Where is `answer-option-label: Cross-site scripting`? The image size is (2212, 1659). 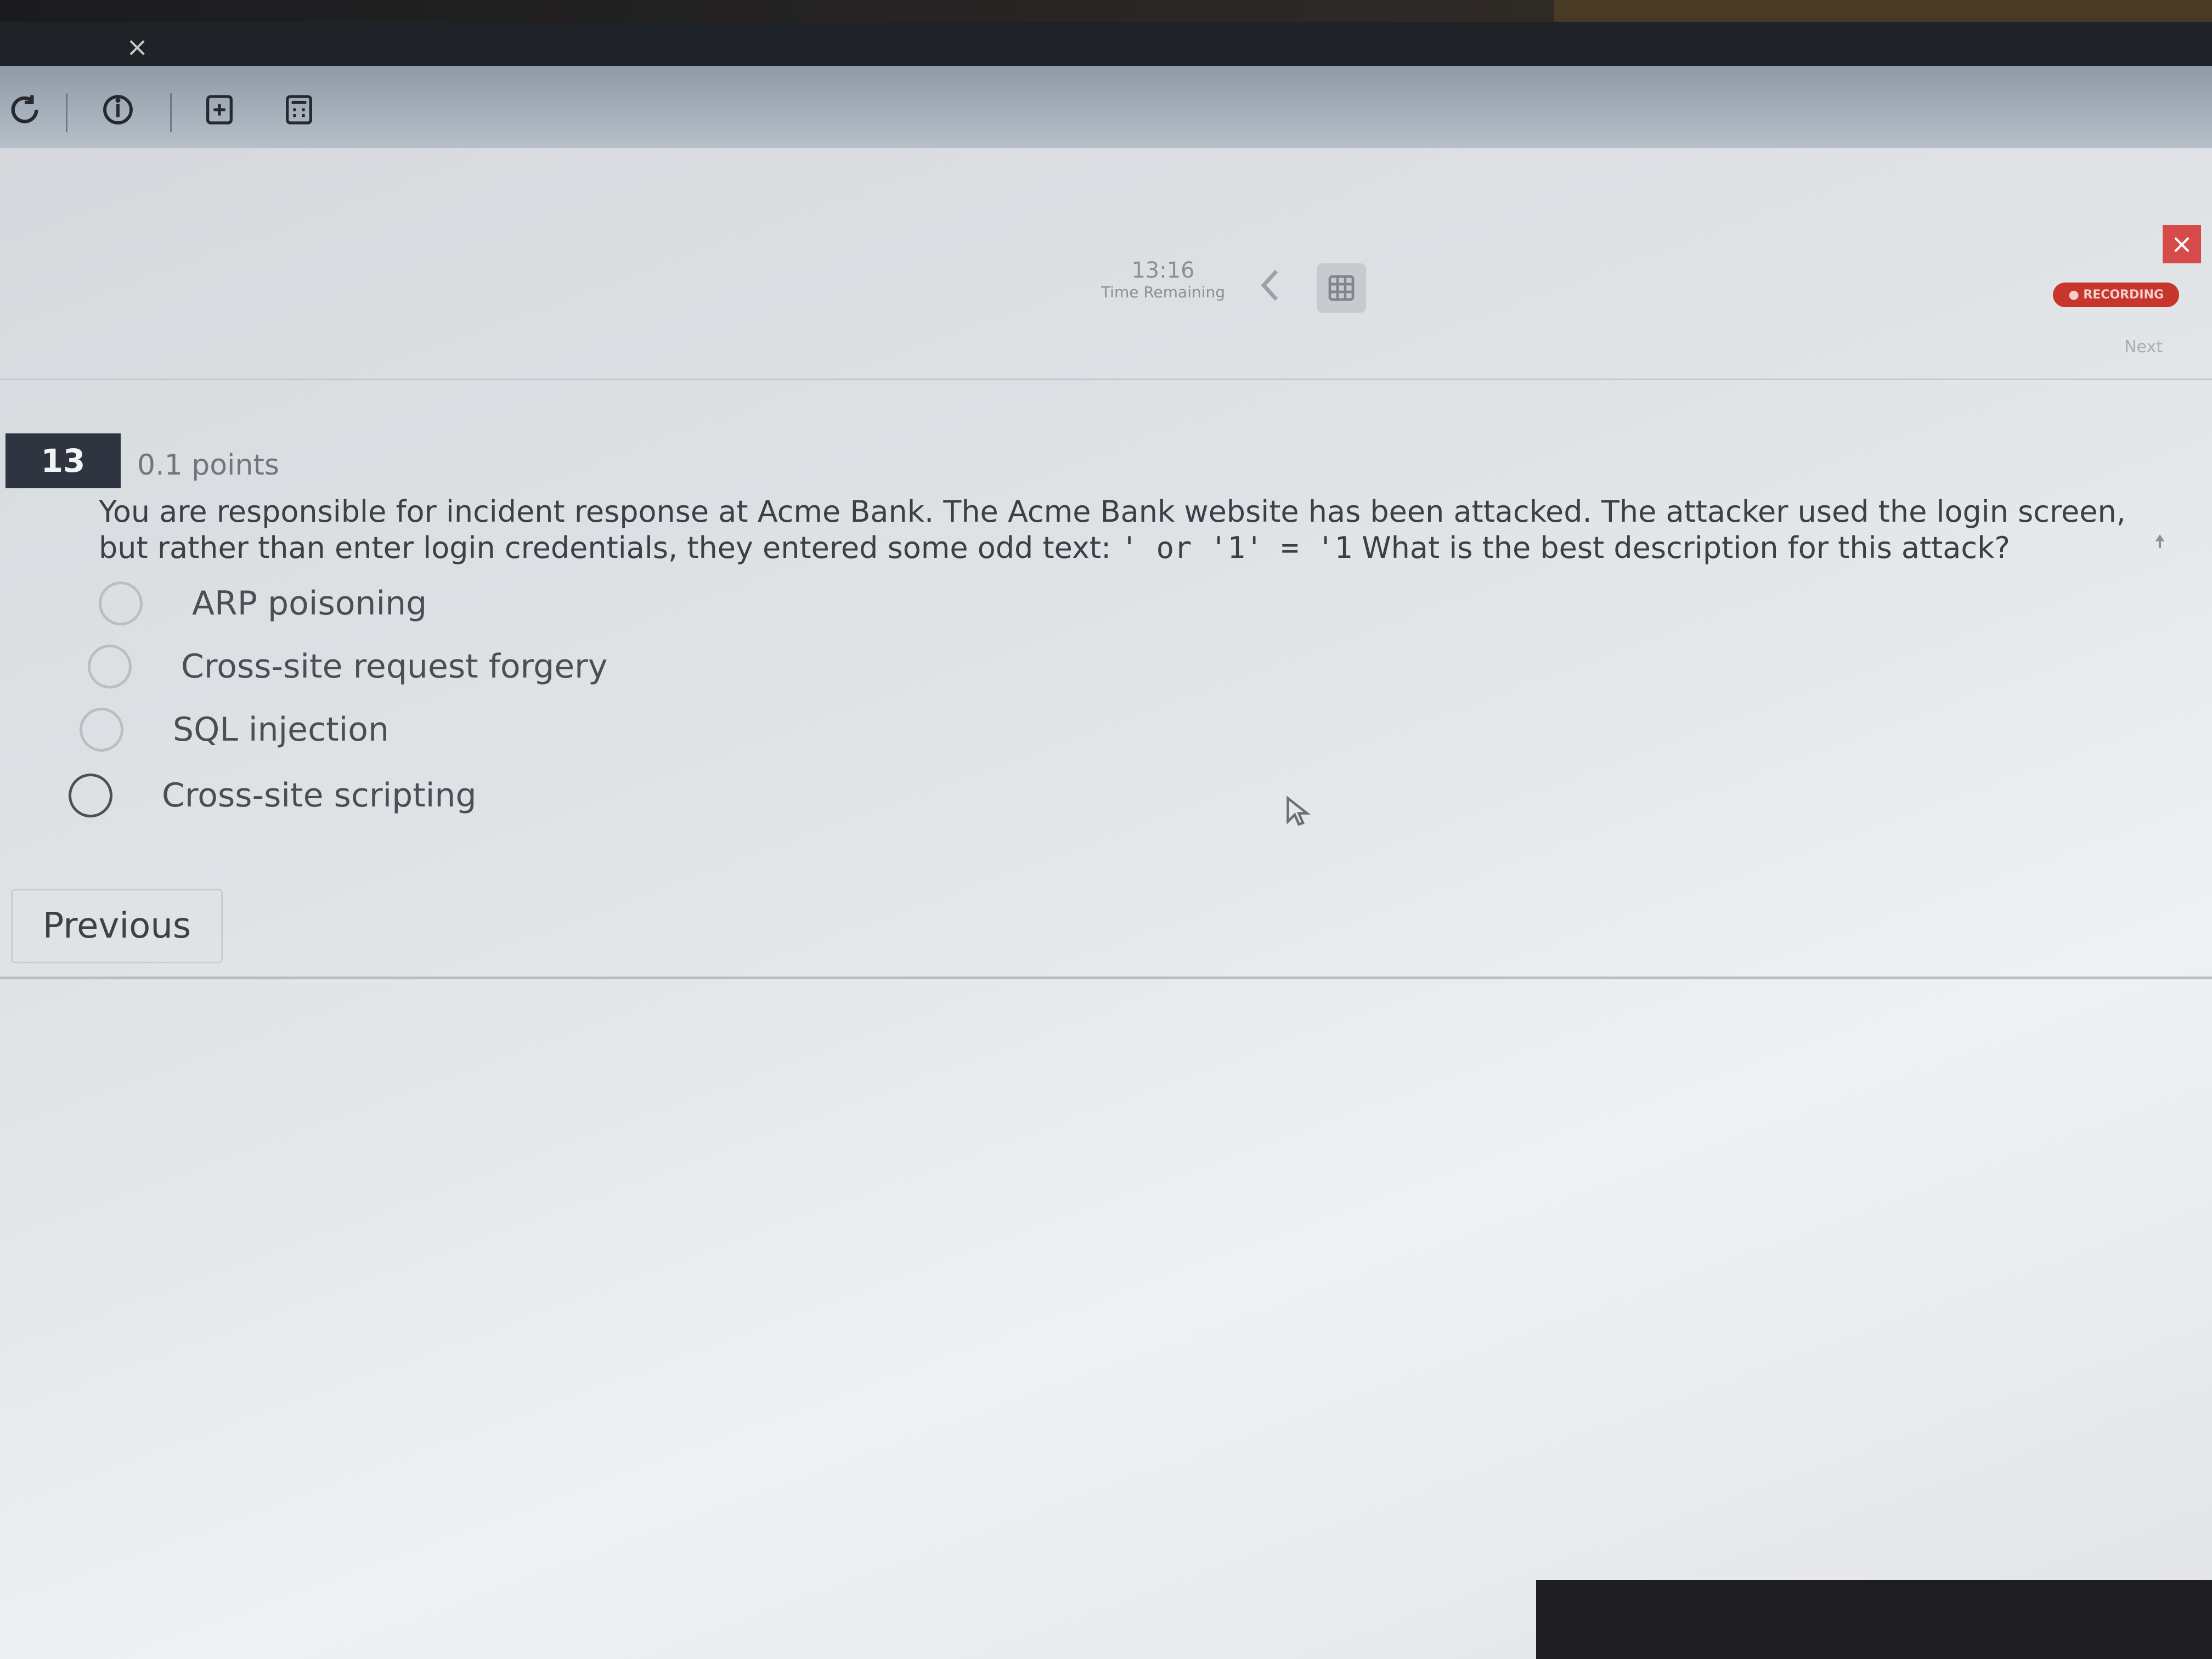
answer-option-label: Cross-site scripting is located at coordinates (319, 795).